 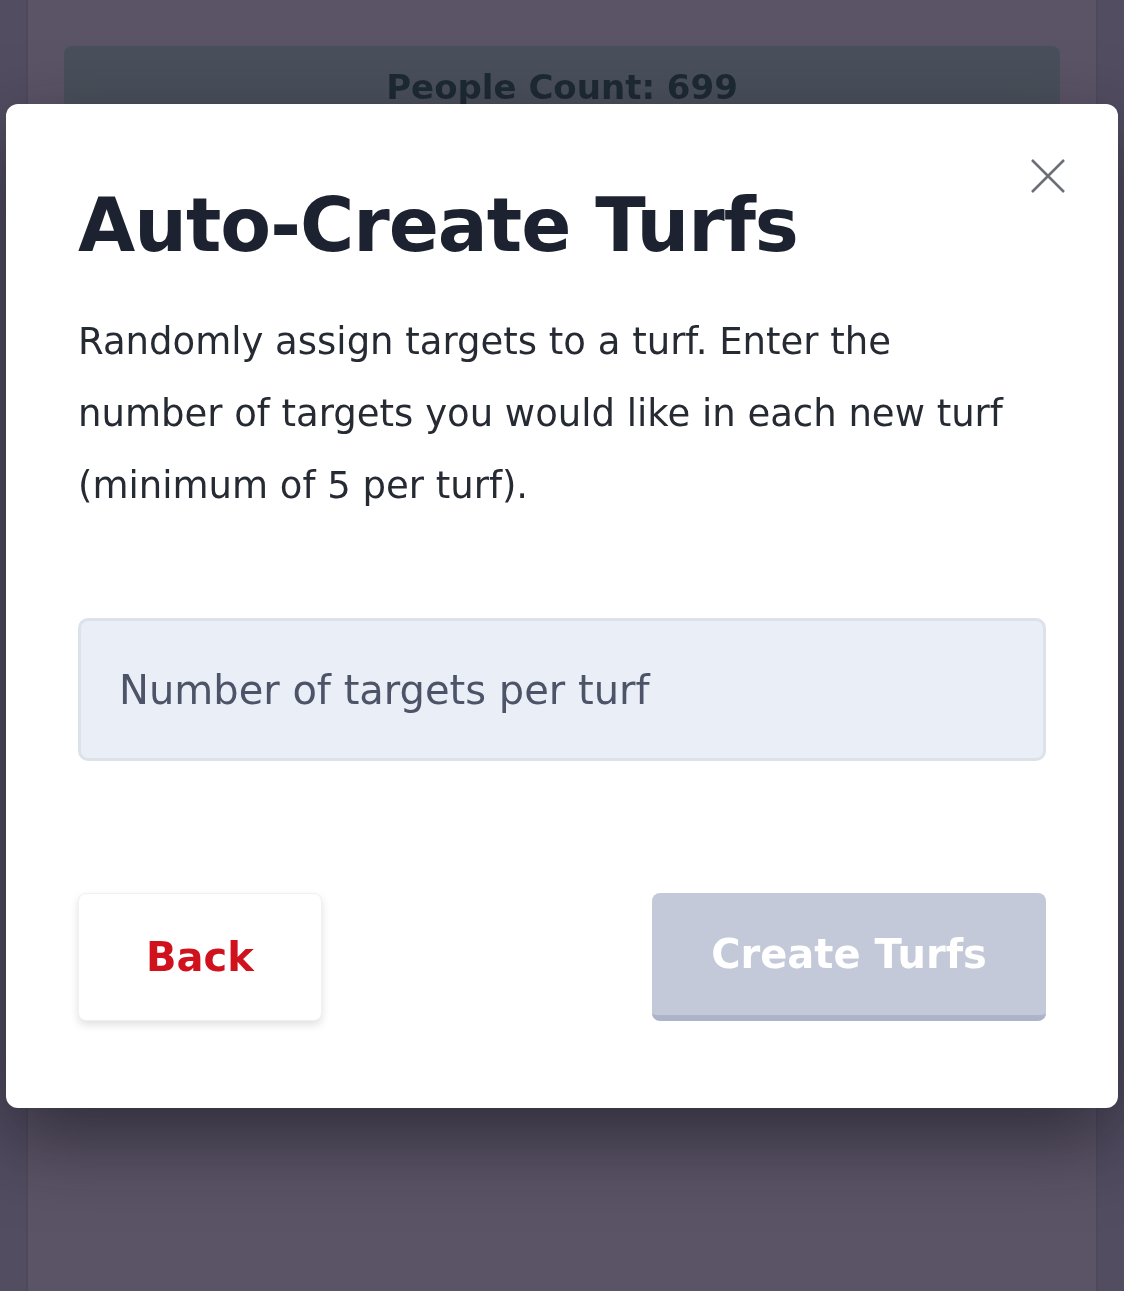 I want to click on targets-per-turf-field: Number of targets per turf, so click(x=562, y=689).